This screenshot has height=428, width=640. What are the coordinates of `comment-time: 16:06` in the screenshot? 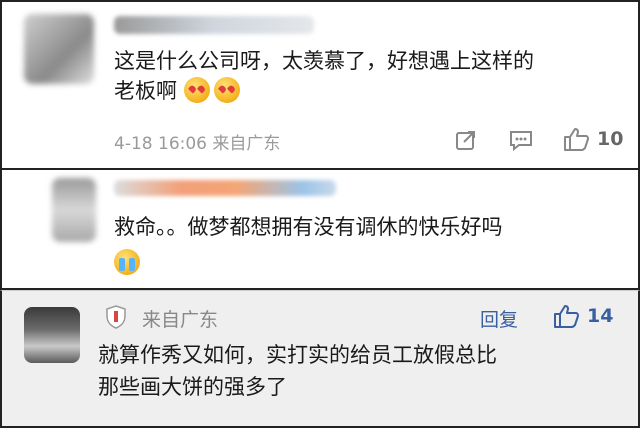 It's located at (182, 144).